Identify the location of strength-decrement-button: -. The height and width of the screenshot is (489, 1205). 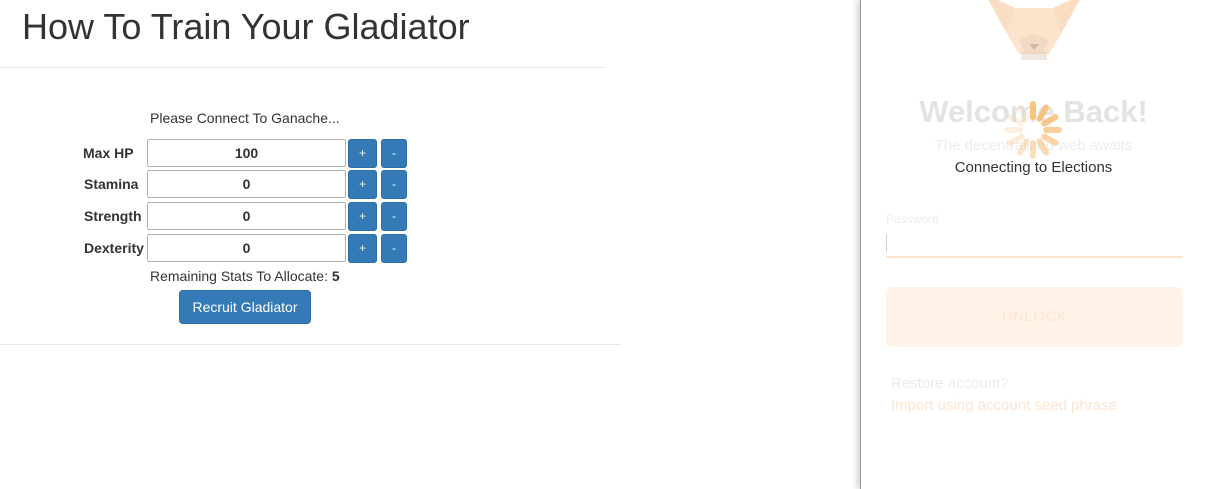
(394, 216).